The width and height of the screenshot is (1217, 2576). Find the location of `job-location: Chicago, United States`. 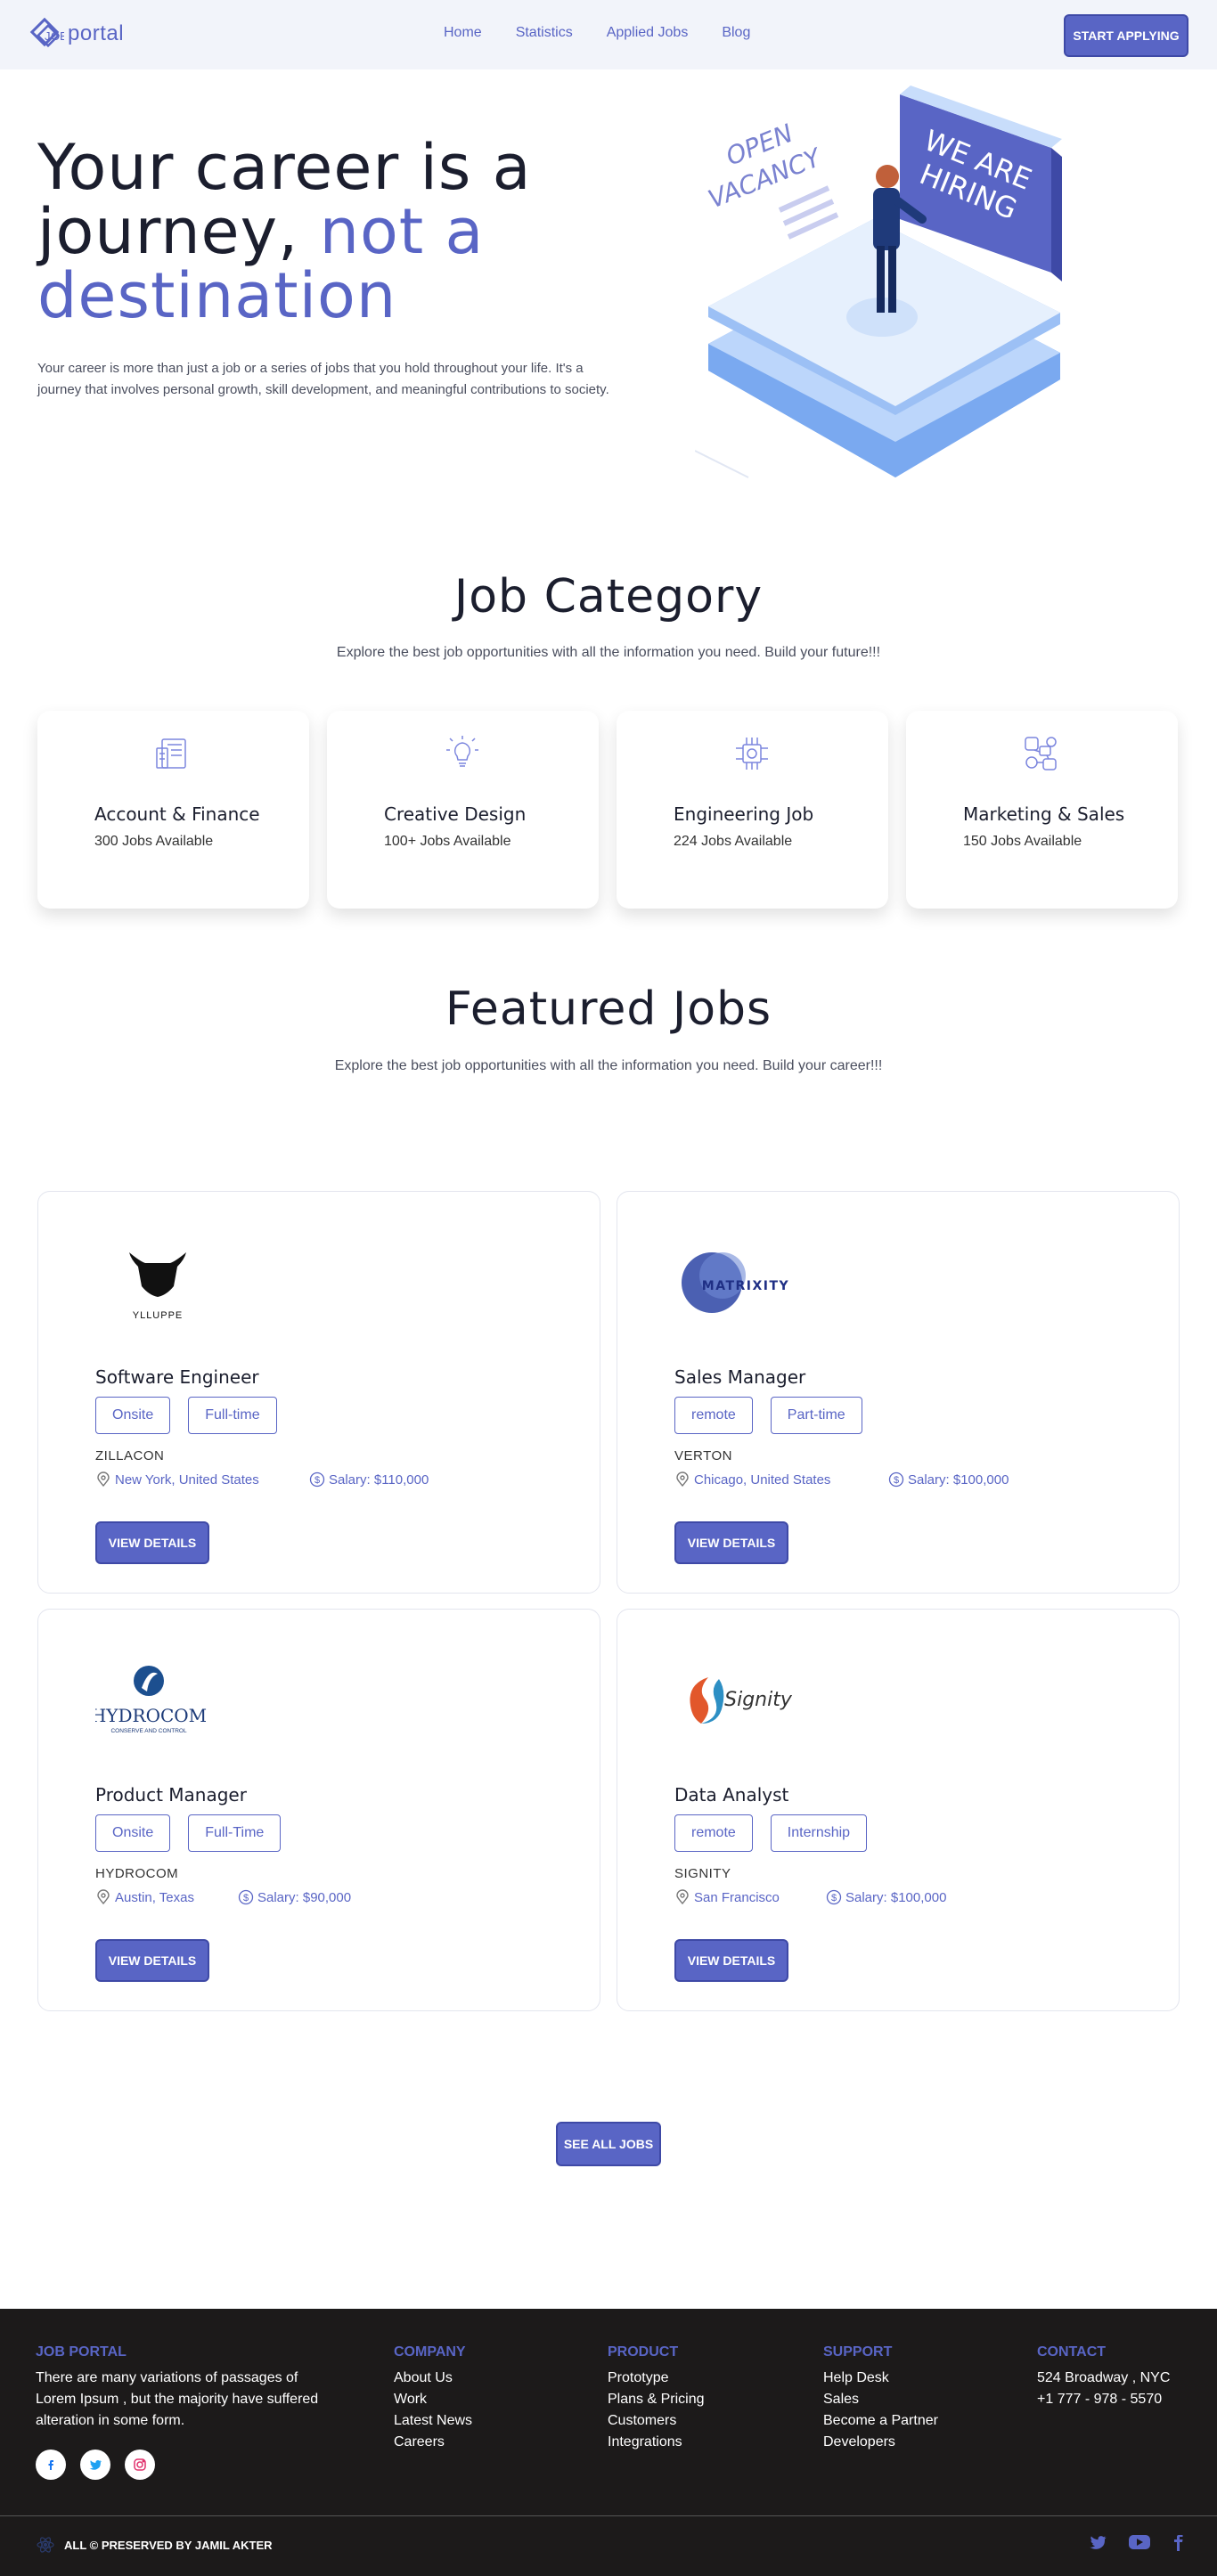

job-location: Chicago, United States is located at coordinates (763, 1480).